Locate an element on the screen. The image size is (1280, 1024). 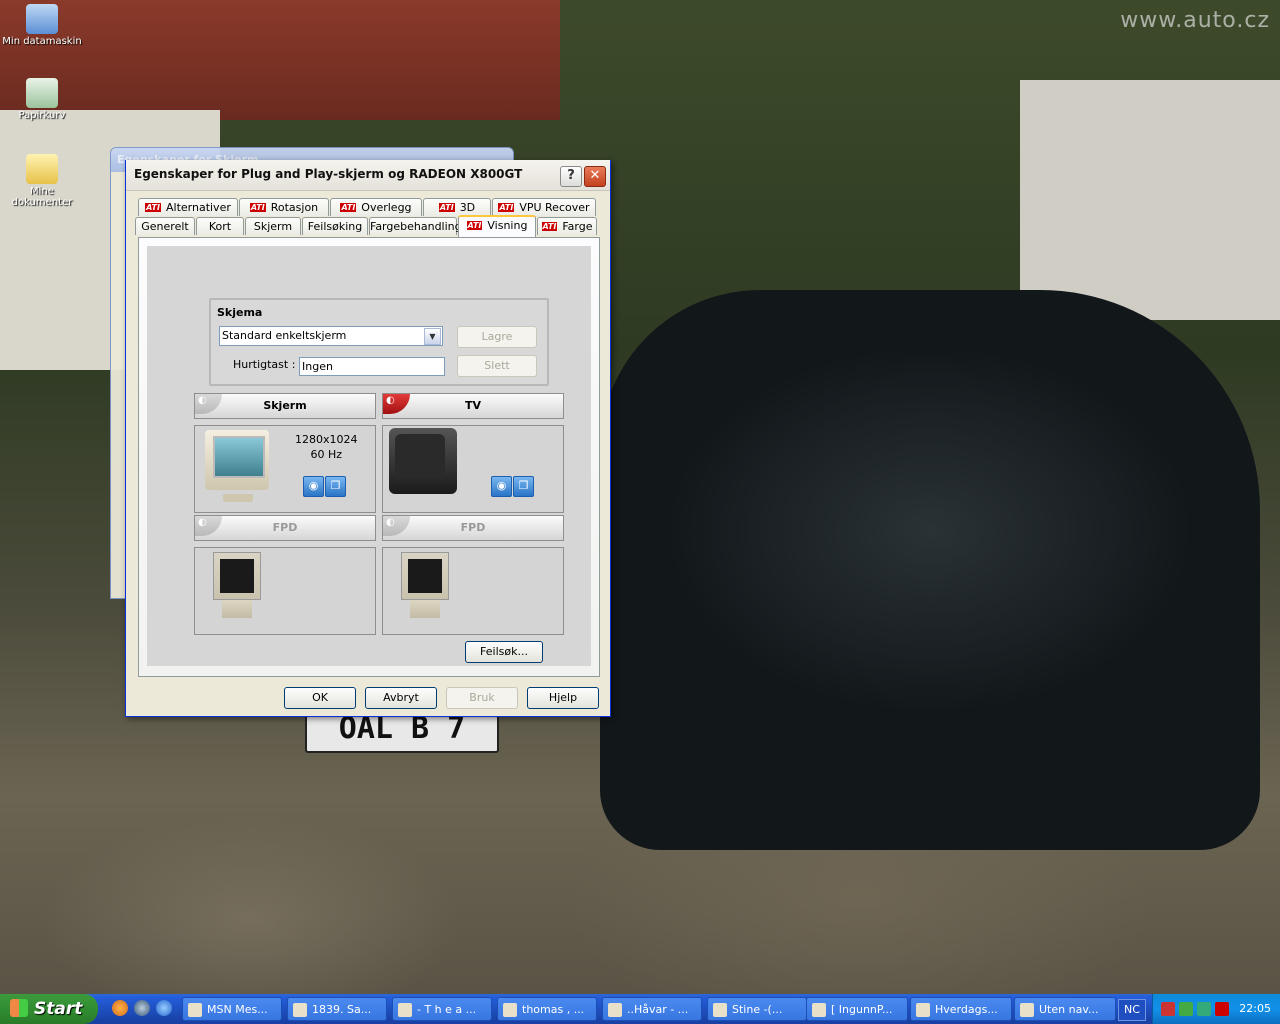
tab-label: Overlegg is located at coordinates (386, 207).